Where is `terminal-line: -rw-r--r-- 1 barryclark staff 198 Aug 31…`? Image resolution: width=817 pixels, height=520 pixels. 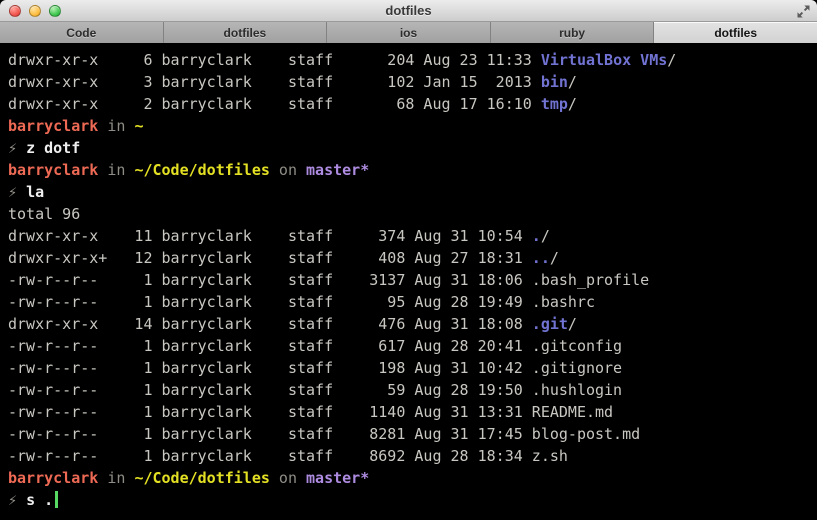
terminal-line: -rw-r--r-- 1 barryclark staff 198 Aug 31… is located at coordinates (412, 368).